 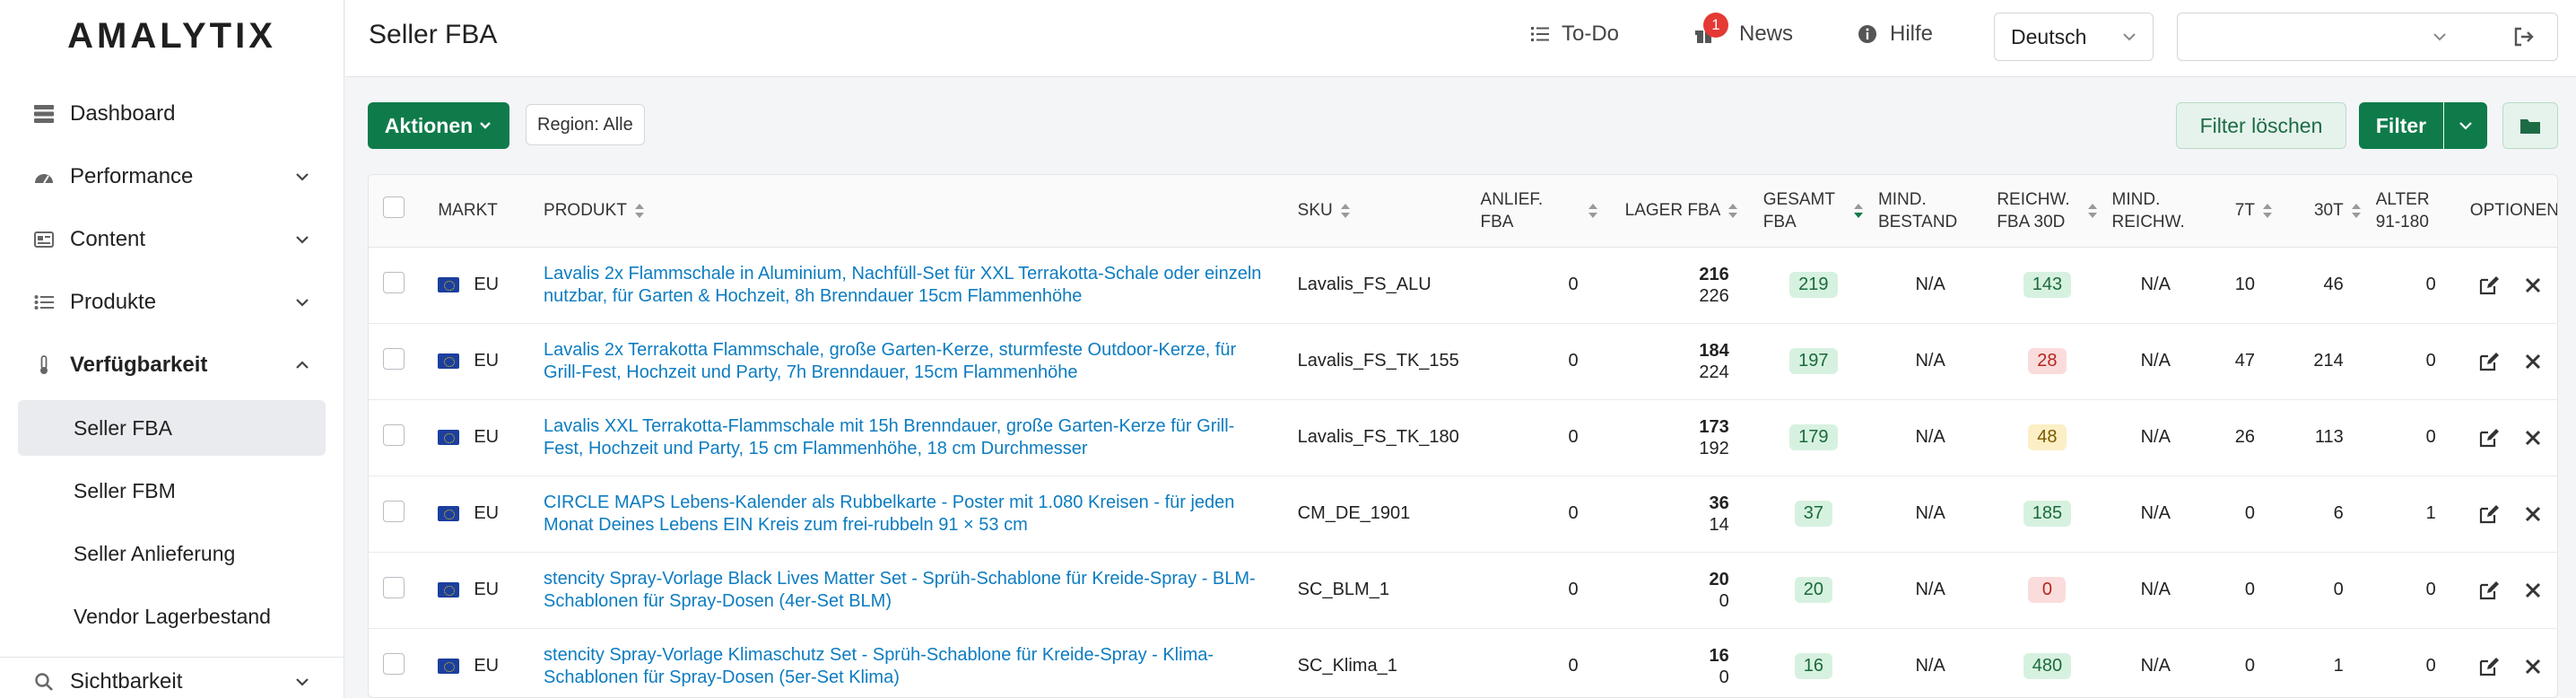 What do you see at coordinates (1382, 514) in the screenshot?
I see `sku-cell: CM_DE_1901` at bounding box center [1382, 514].